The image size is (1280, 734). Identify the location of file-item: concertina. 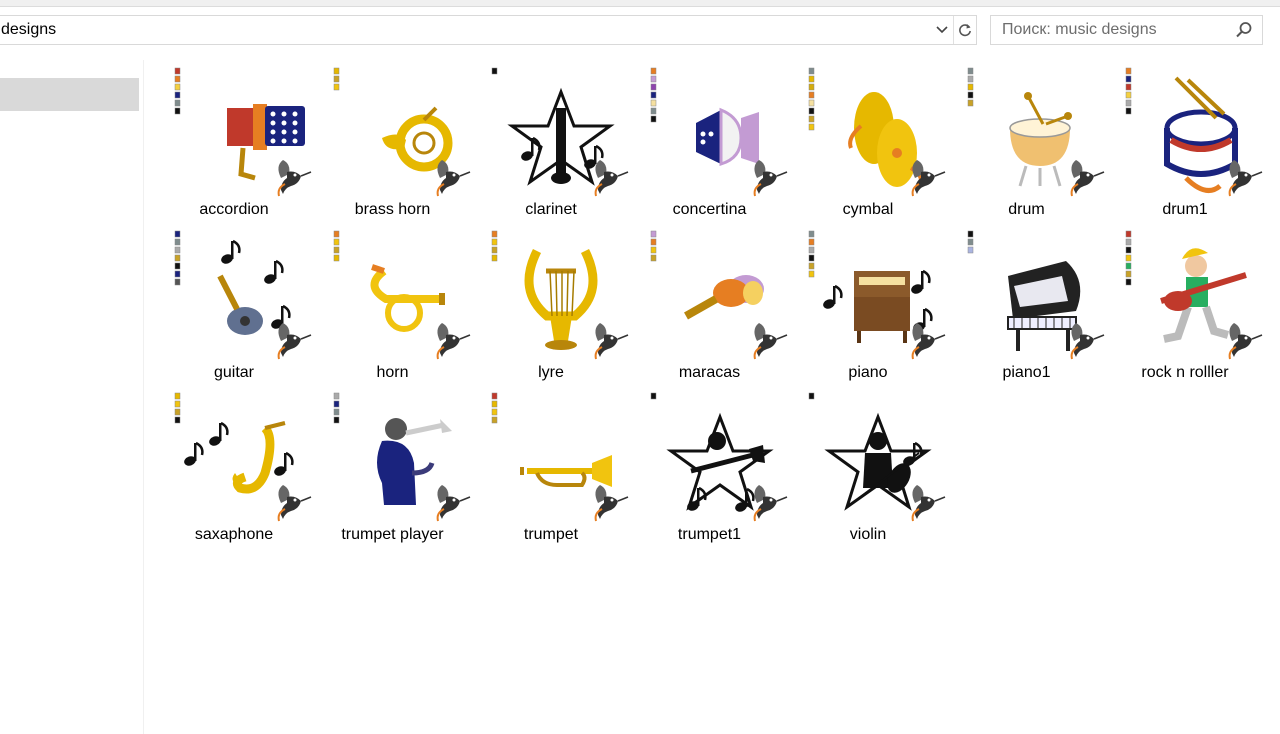
(710, 141).